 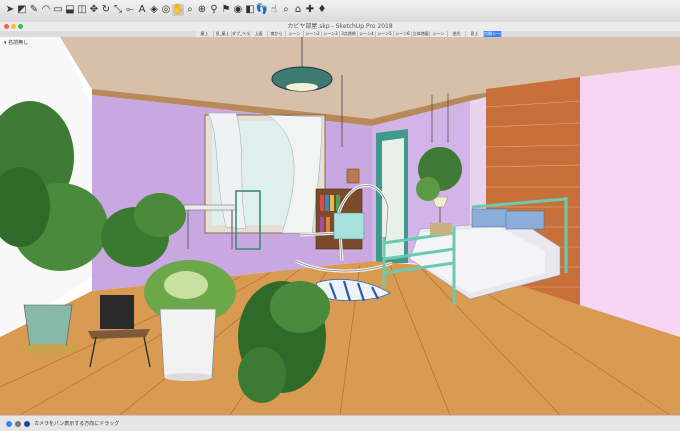 What do you see at coordinates (202, 10) in the screenshot?
I see `zoom-extents-icon: ⊕` at bounding box center [202, 10].